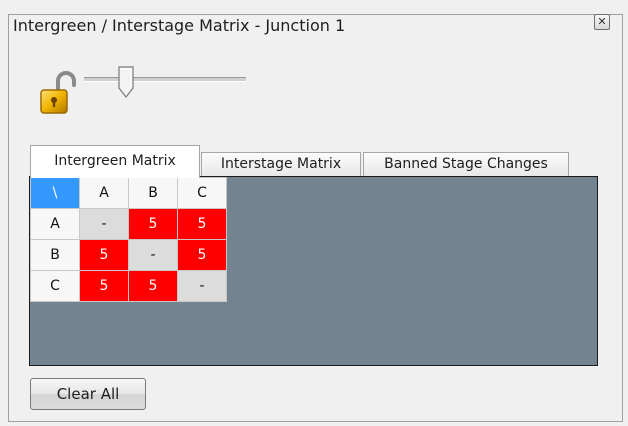  I want to click on close-icon: ✕, so click(602, 21).